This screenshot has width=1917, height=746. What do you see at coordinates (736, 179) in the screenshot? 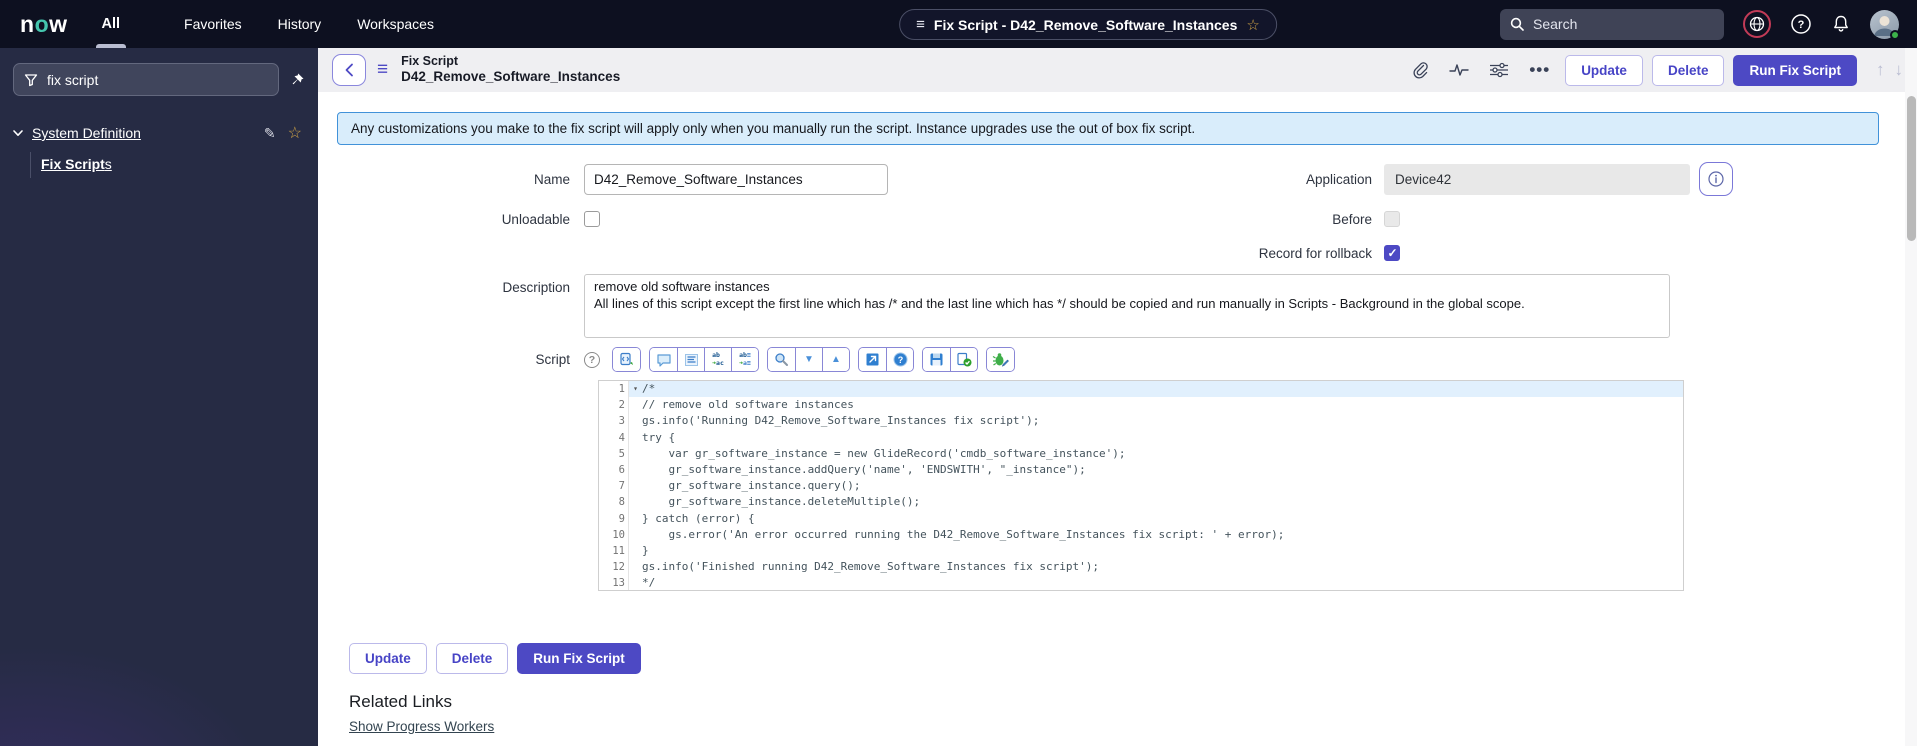
I see `name-field` at bounding box center [736, 179].